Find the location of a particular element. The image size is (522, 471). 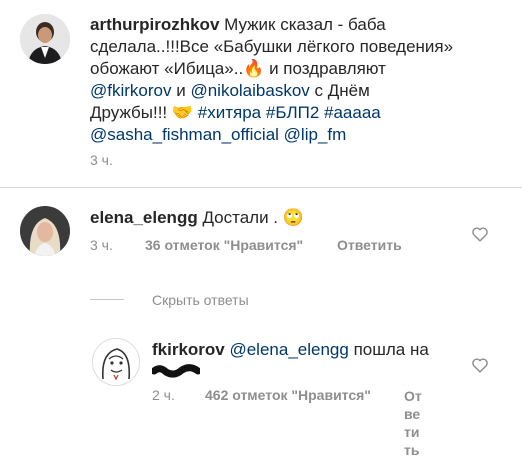

reply-reply-button: От ве ти ть is located at coordinates (416, 423).